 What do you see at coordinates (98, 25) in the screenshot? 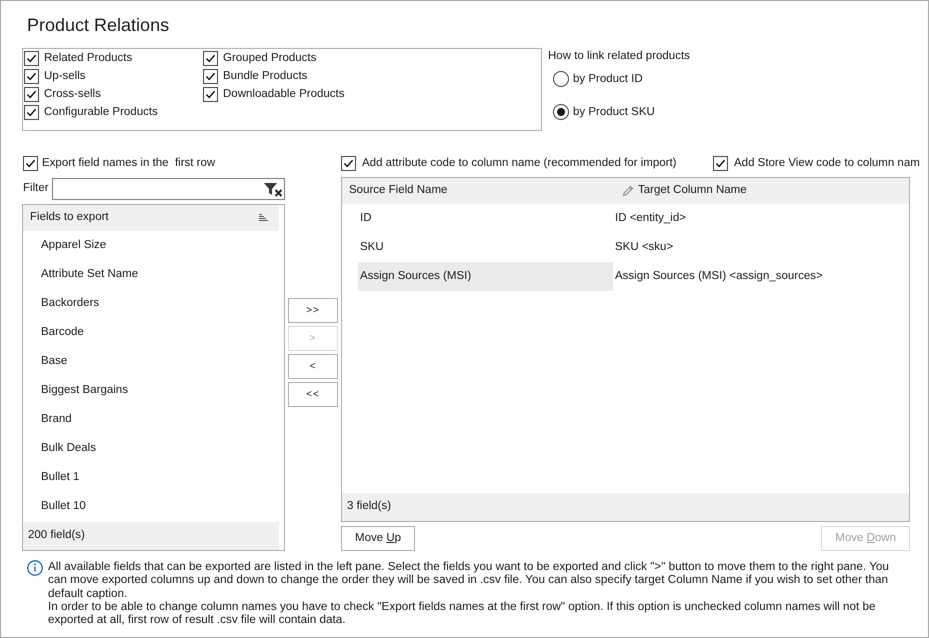
I see `window-title: Product Relations` at bounding box center [98, 25].